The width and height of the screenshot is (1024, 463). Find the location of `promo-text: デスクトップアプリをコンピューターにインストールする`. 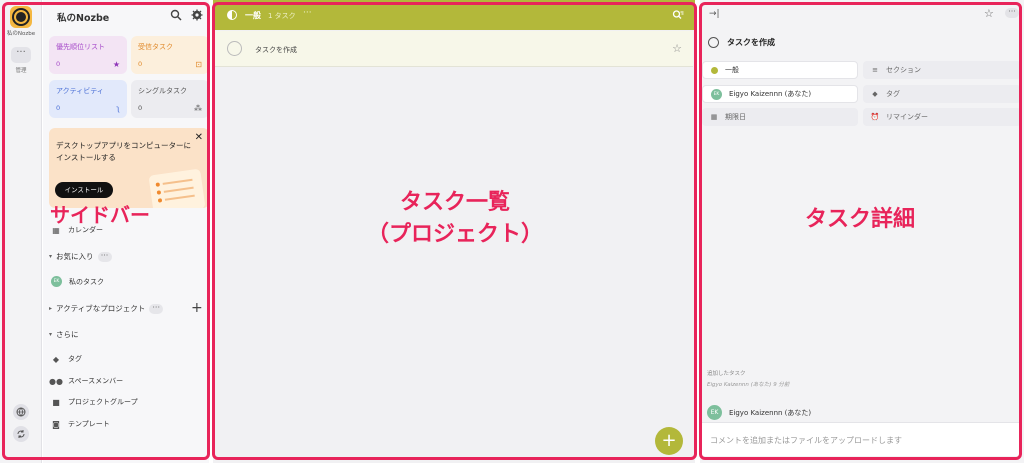

promo-text: デスクトップアプリをコンピューターにインストールする is located at coordinates (123, 151).